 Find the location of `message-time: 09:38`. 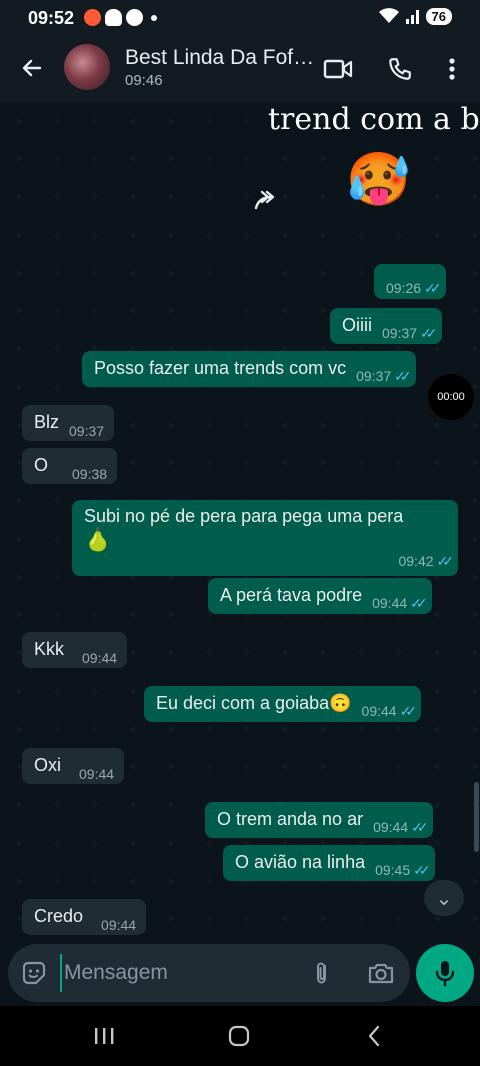

message-time: 09:38 is located at coordinates (90, 473).